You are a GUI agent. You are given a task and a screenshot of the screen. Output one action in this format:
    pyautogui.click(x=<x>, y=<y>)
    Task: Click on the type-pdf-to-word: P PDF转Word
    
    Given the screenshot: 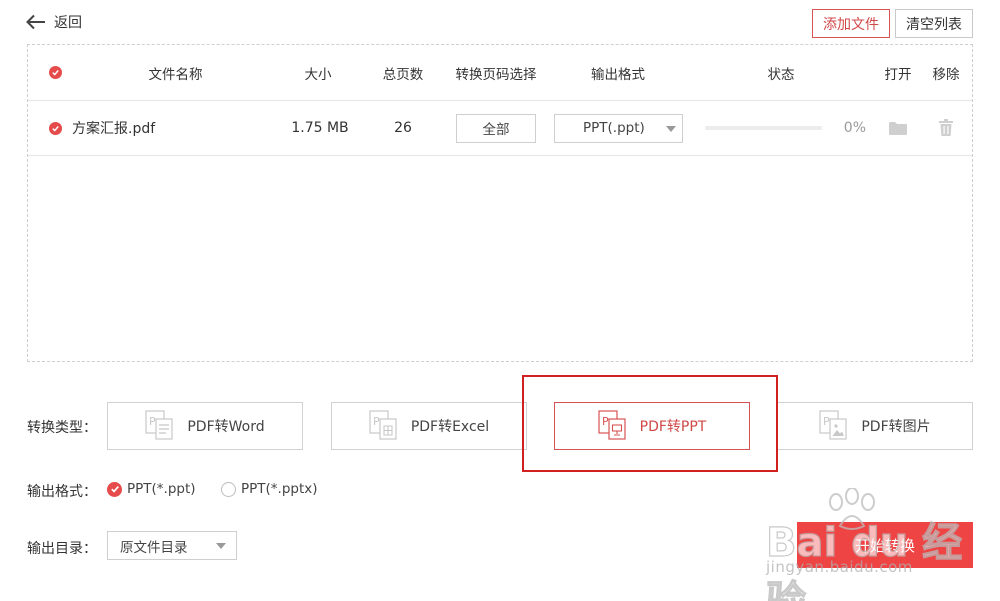 What is the action you would take?
    pyautogui.click(x=205, y=426)
    